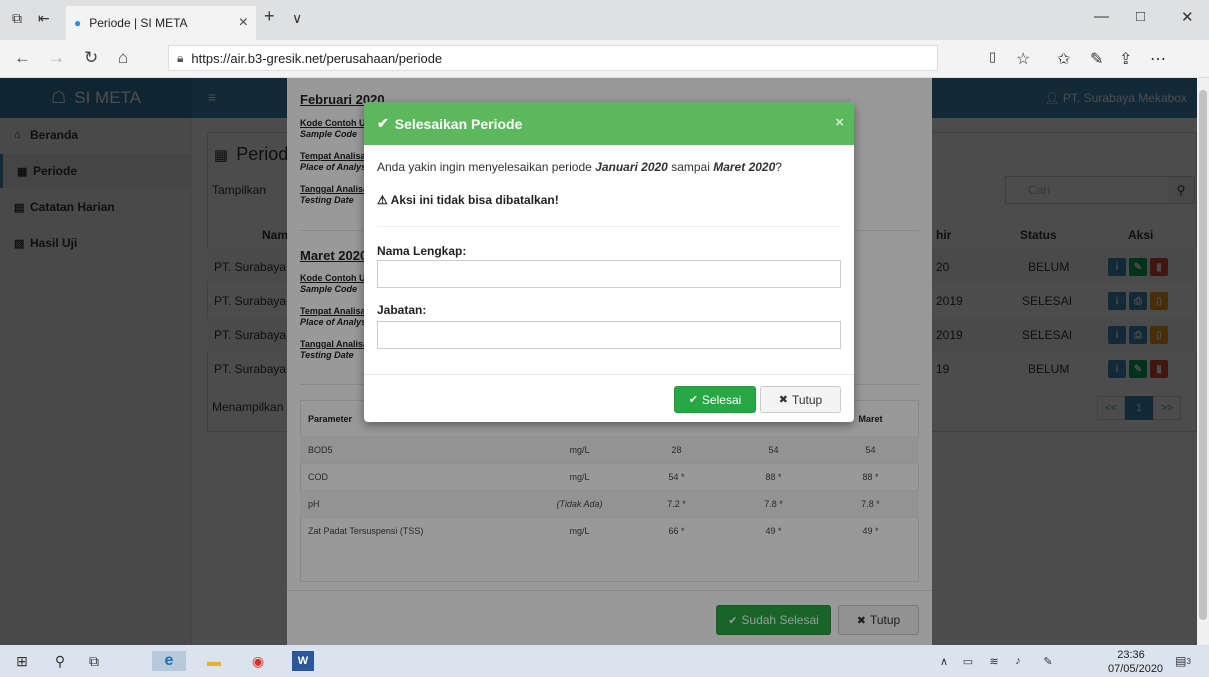 This screenshot has height=677, width=1209. I want to click on refresh-icon: ↻, so click(91, 58).